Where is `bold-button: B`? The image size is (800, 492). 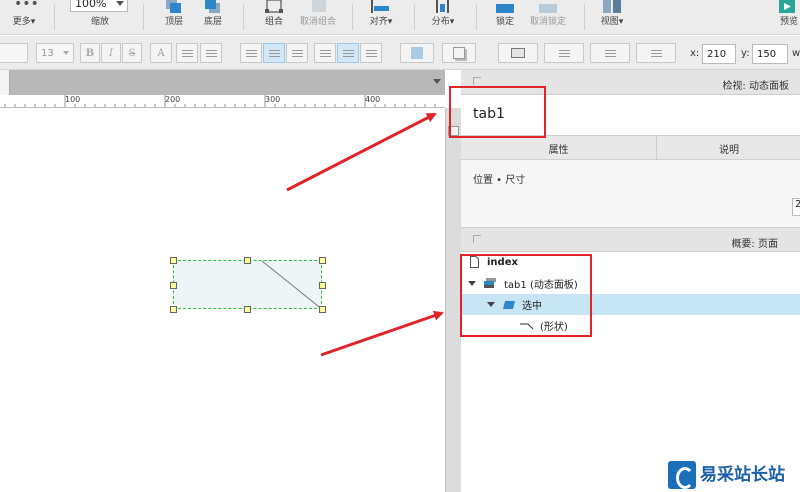 bold-button: B is located at coordinates (90, 53).